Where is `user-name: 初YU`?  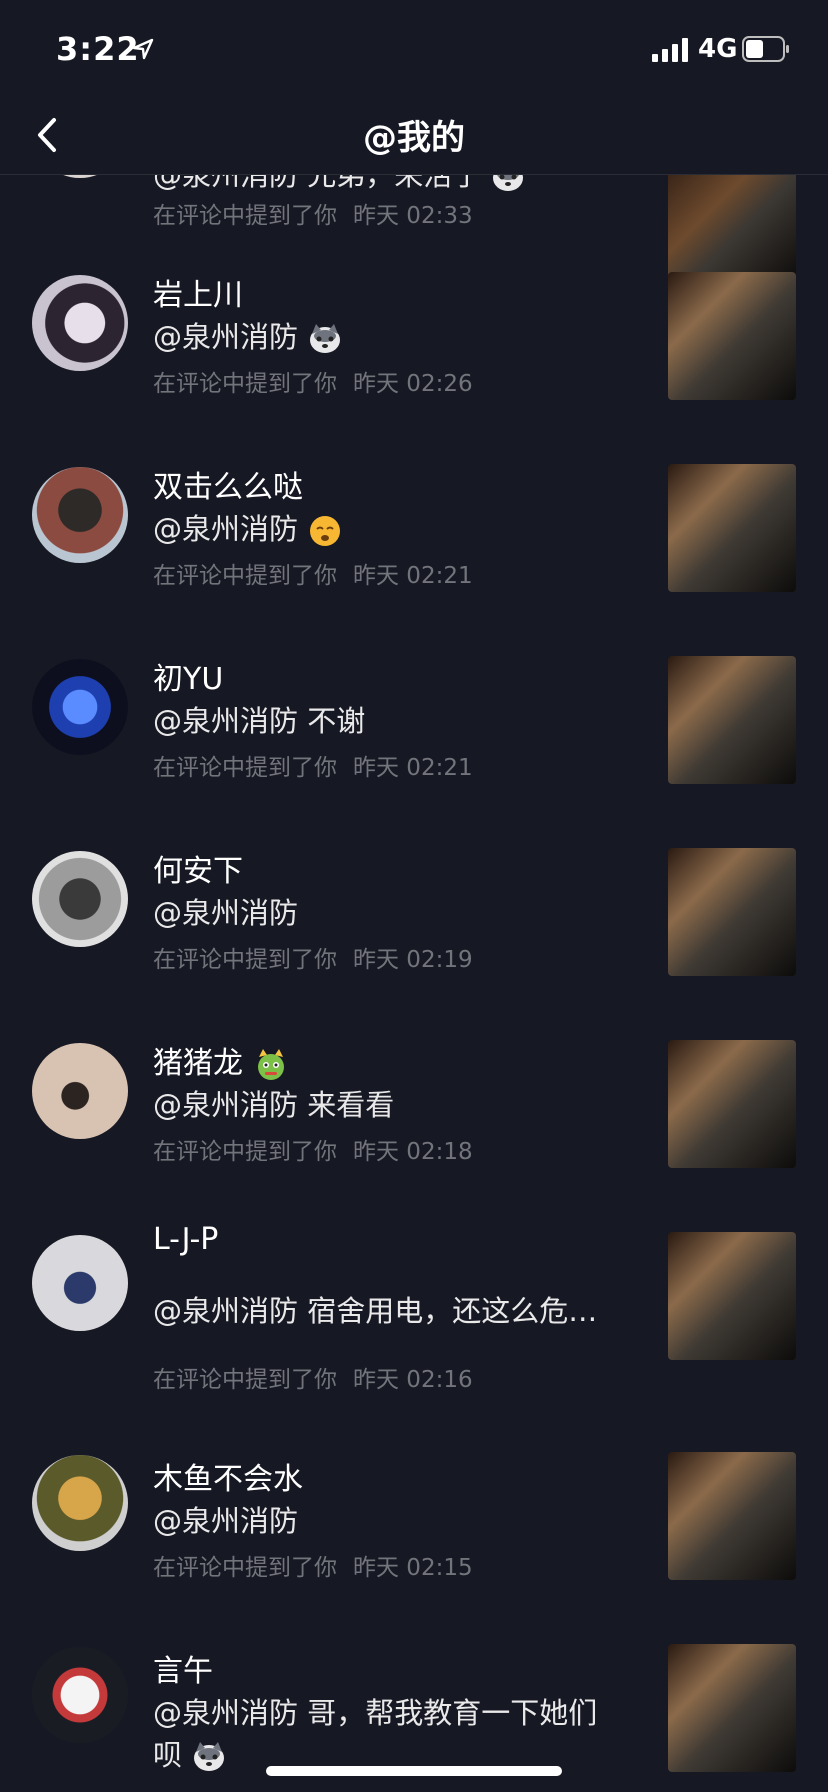
user-name: 初YU is located at coordinates (188, 676).